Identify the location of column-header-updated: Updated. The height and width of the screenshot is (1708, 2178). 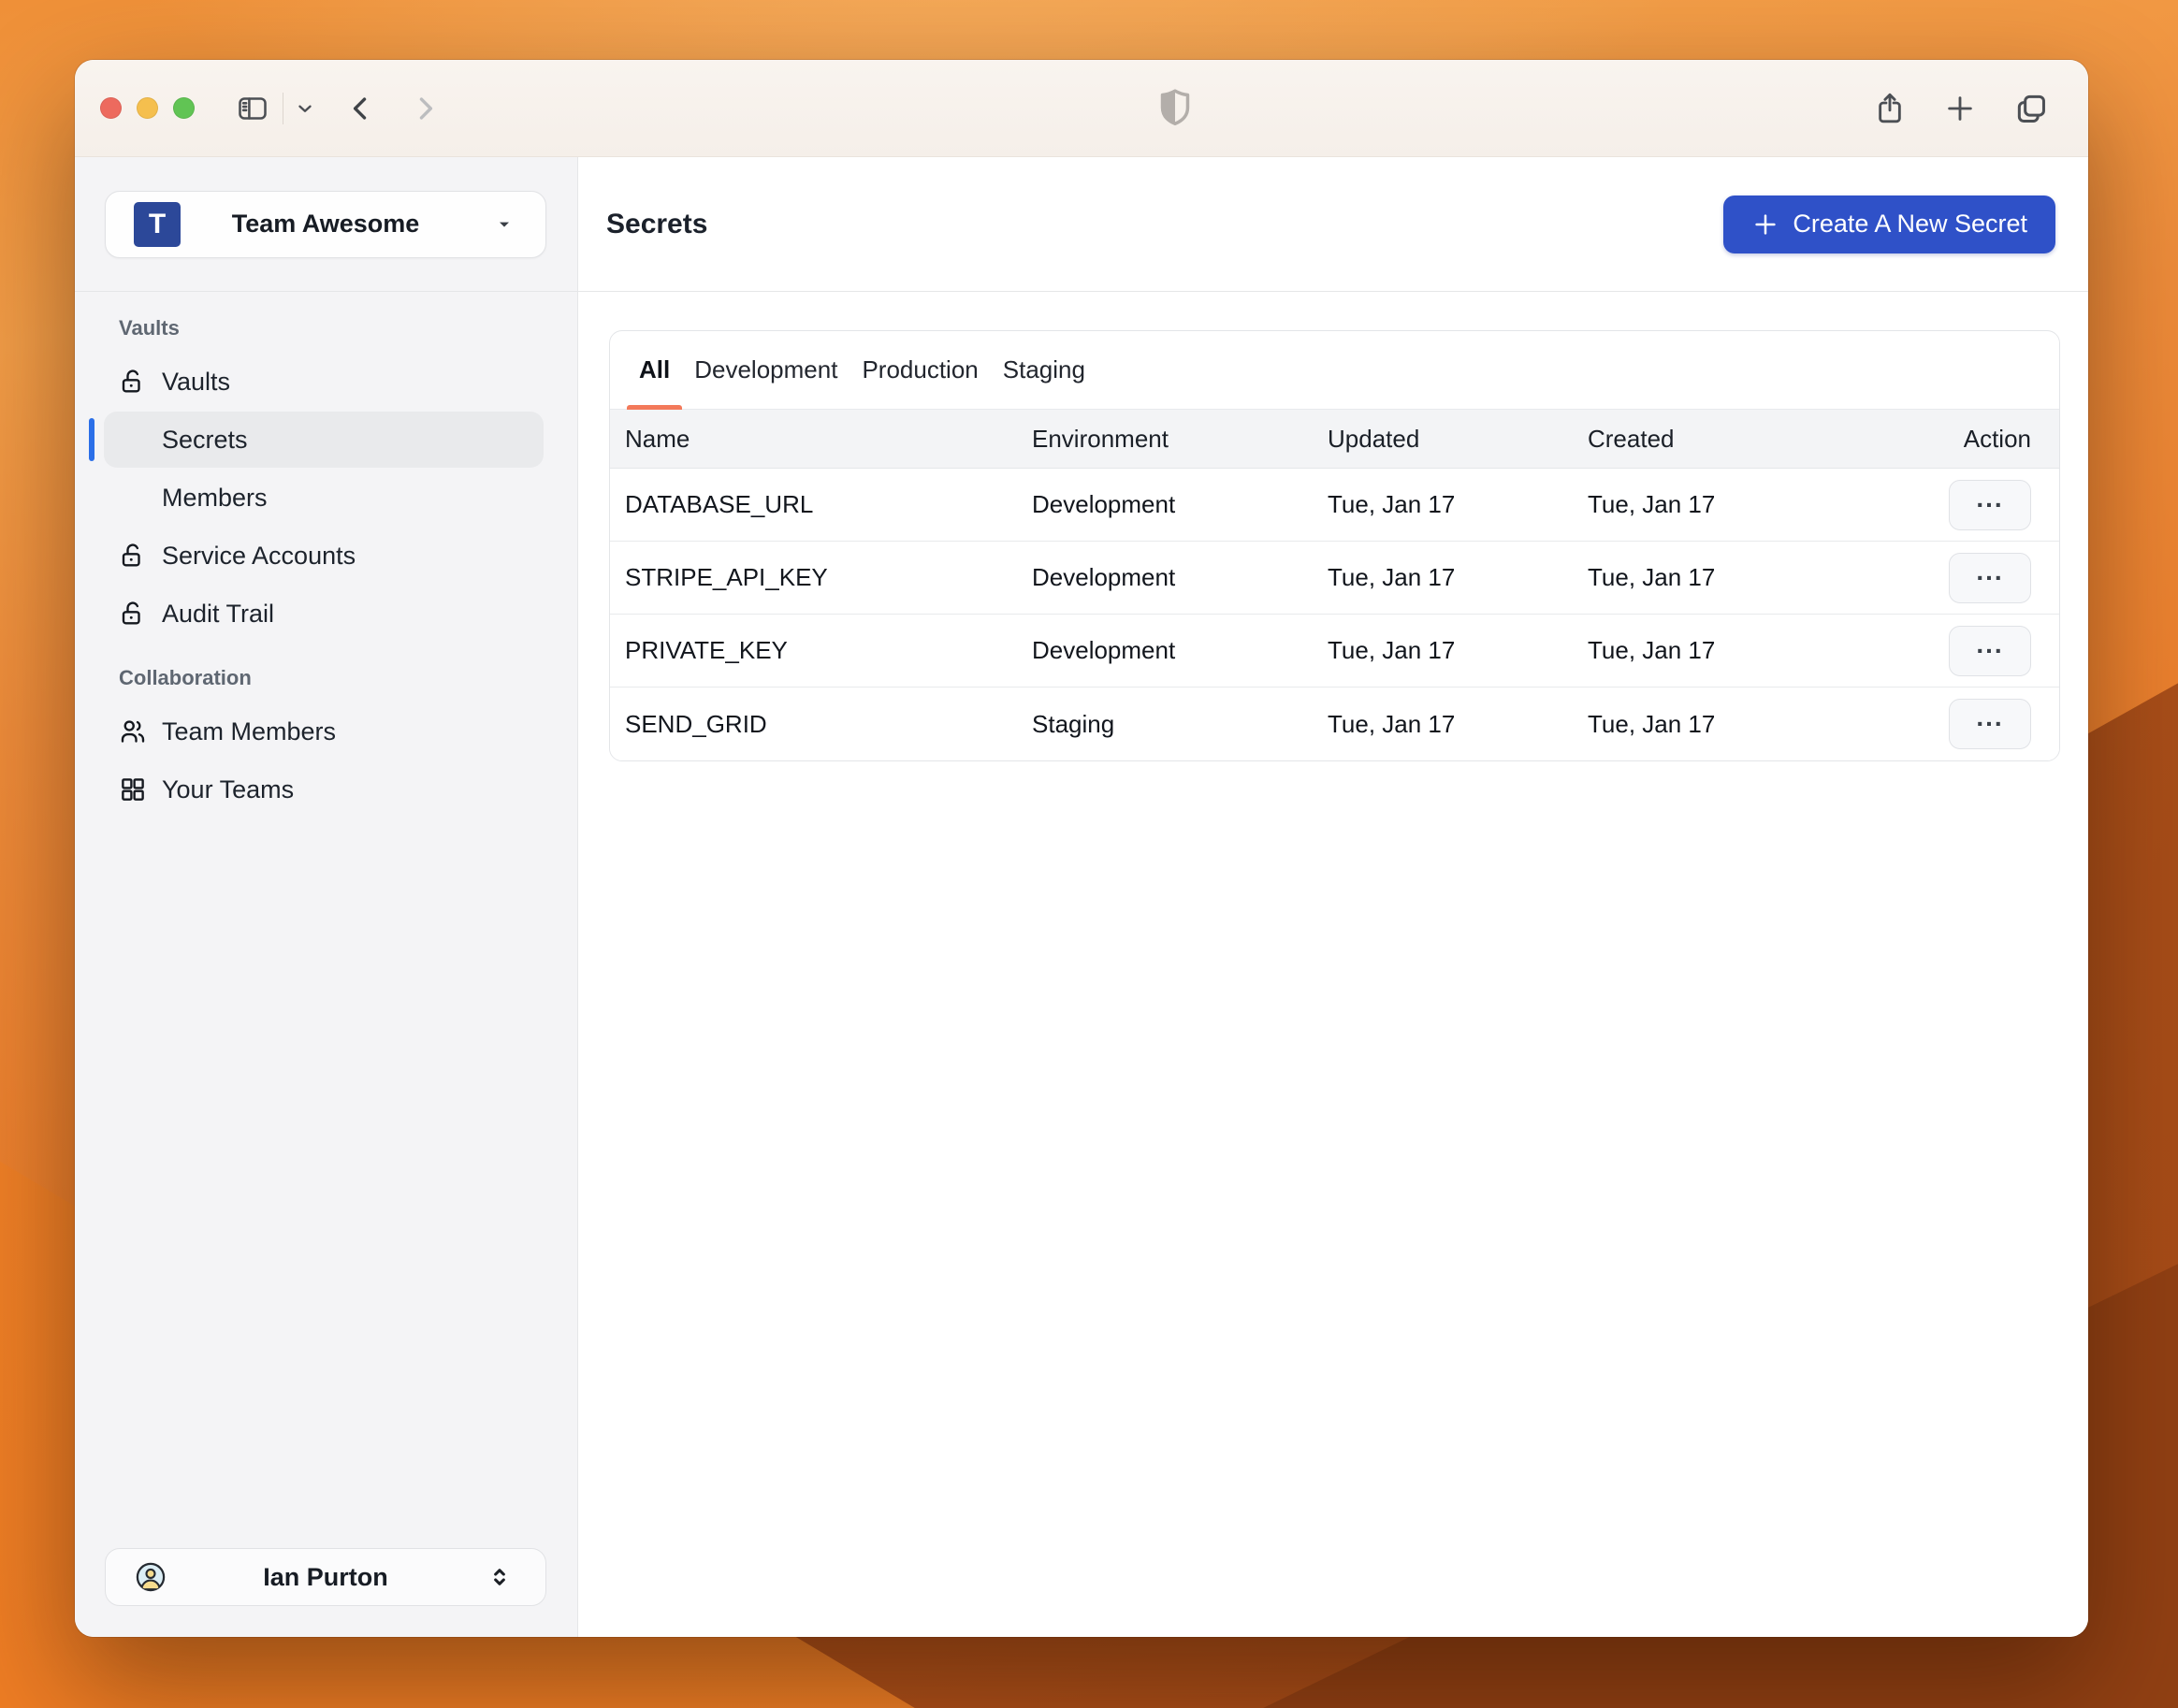
(1374, 438).